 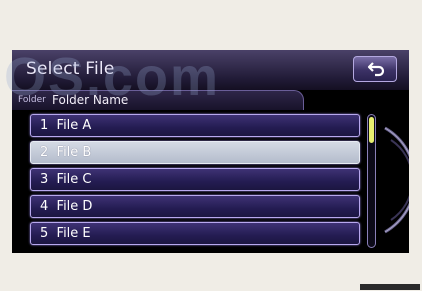 I want to click on screen-header: Select File, so click(x=210, y=70).